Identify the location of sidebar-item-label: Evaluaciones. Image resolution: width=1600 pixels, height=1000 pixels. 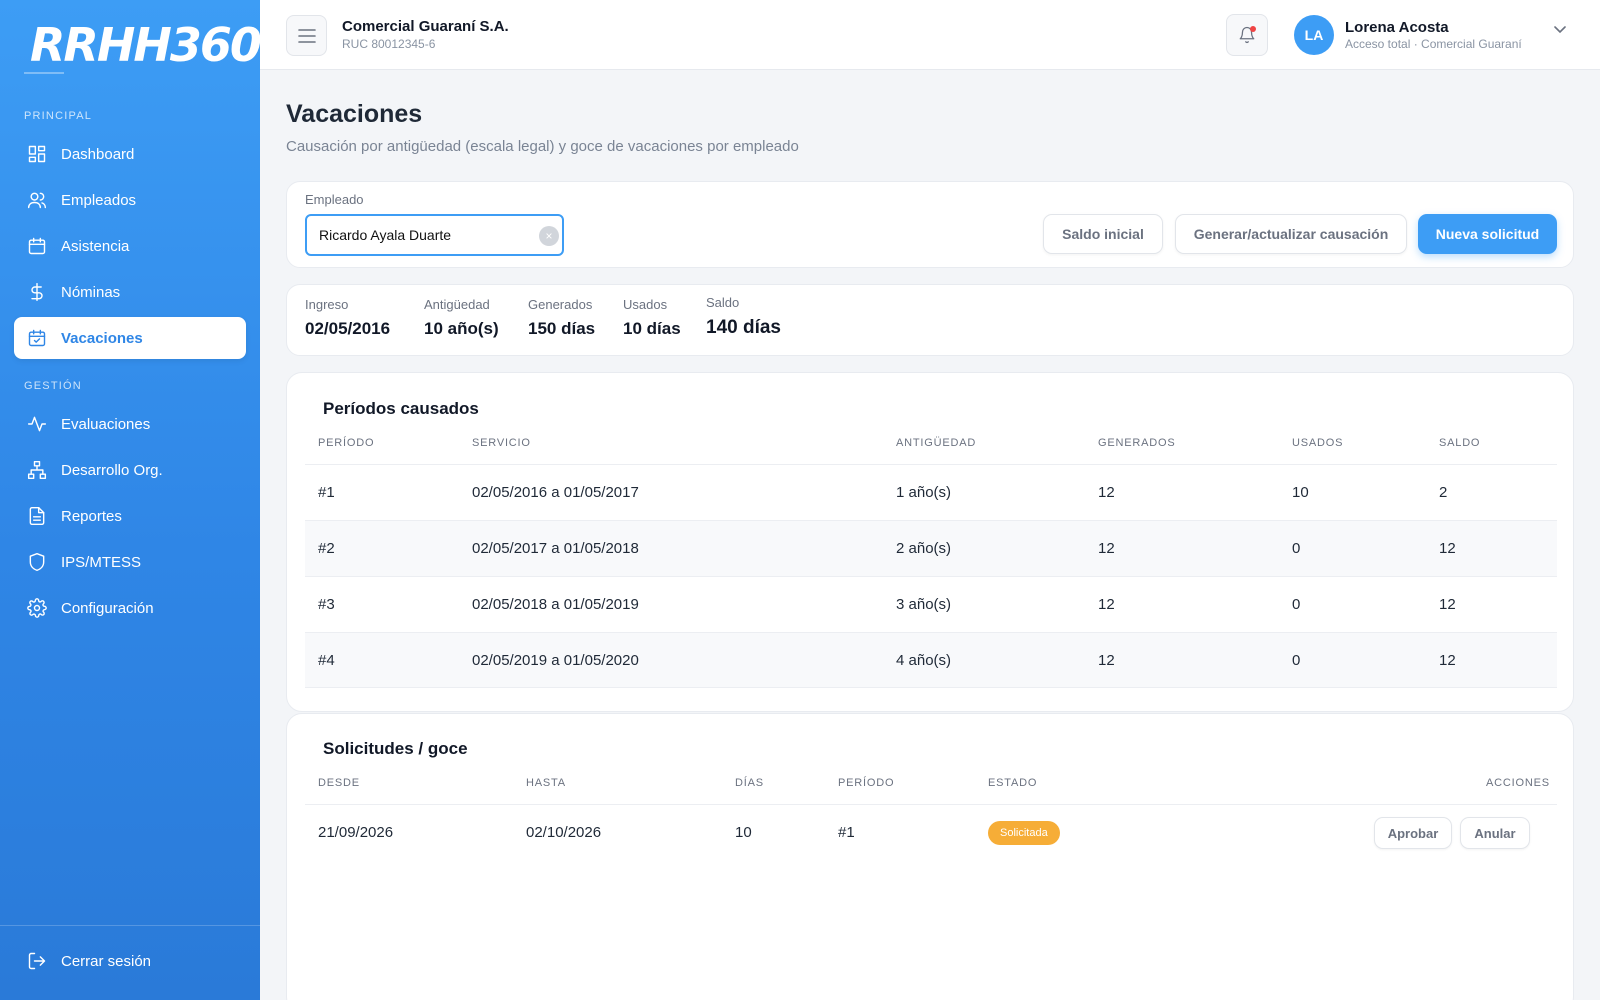
(106, 424).